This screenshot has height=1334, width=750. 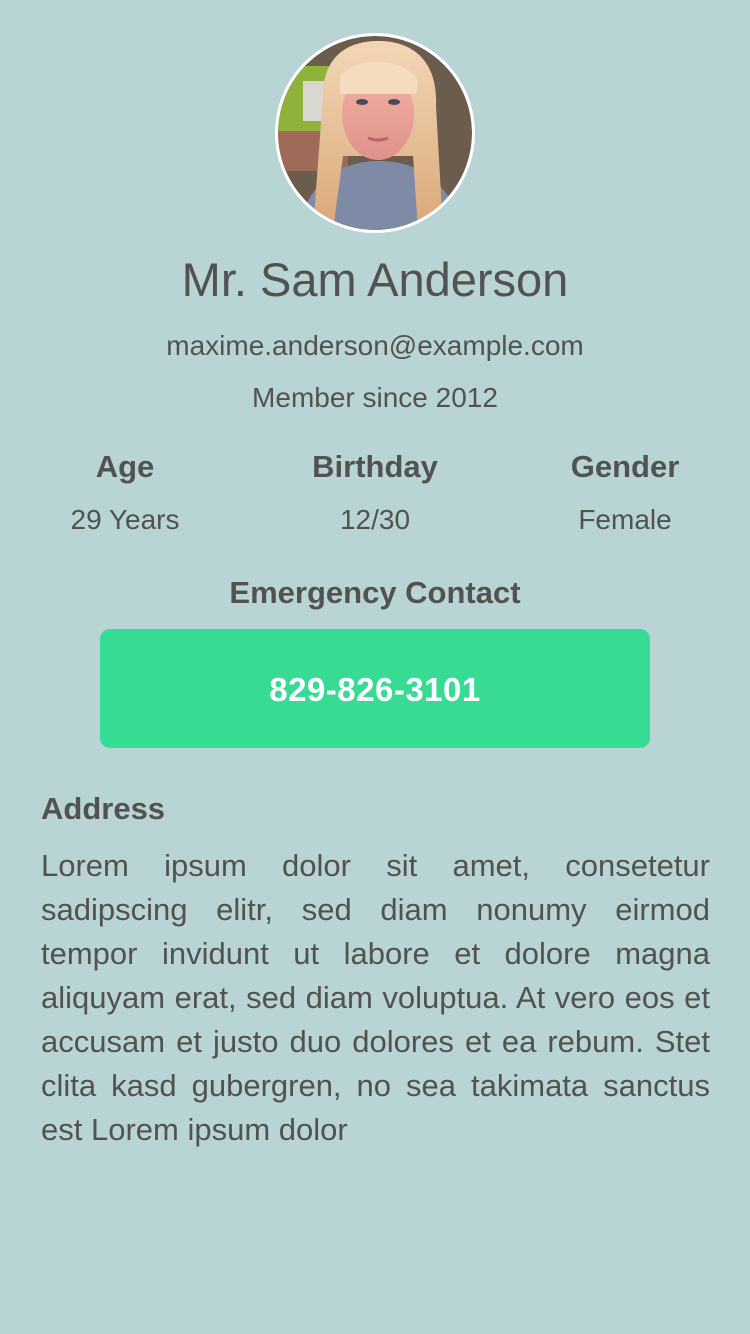 I want to click on stat-label: Birthday, so click(x=375, y=466).